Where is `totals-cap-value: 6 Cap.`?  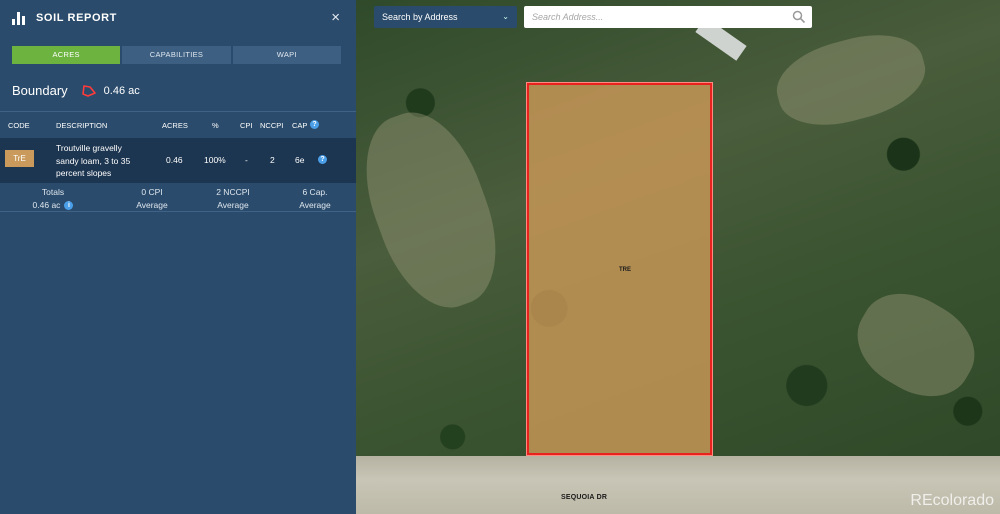 totals-cap-value: 6 Cap. is located at coordinates (315, 192).